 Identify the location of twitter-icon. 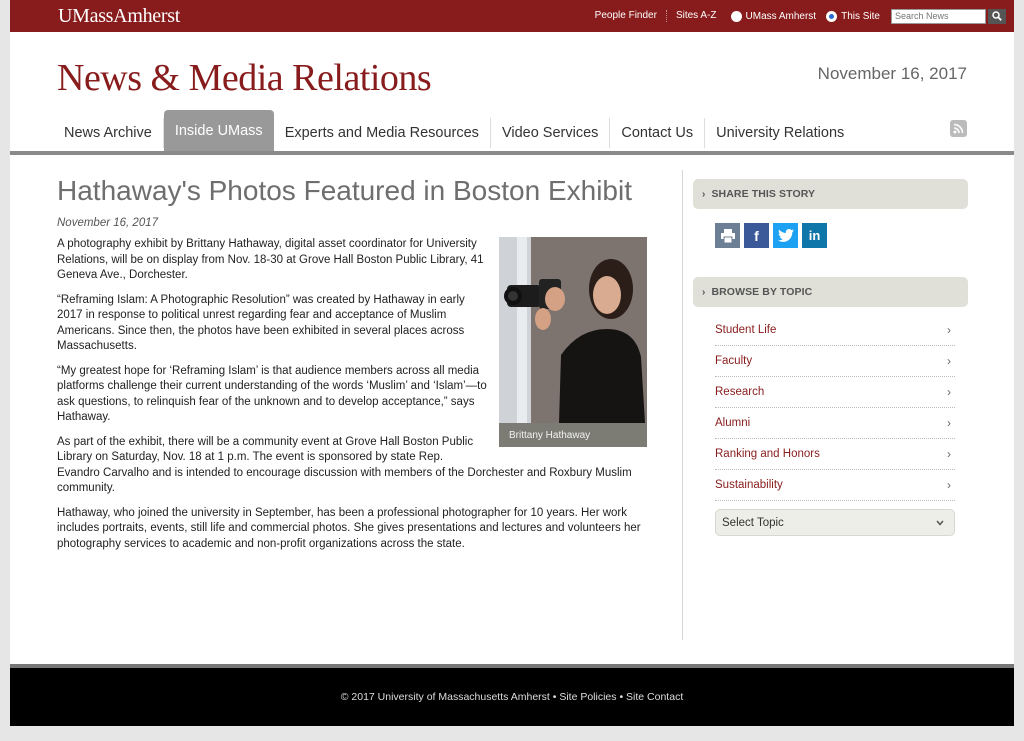
(785, 235).